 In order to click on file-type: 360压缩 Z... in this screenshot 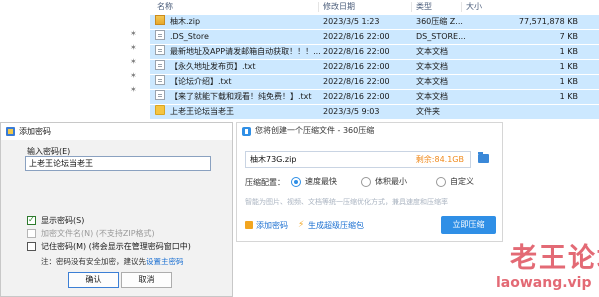, I will do `click(439, 21)`.